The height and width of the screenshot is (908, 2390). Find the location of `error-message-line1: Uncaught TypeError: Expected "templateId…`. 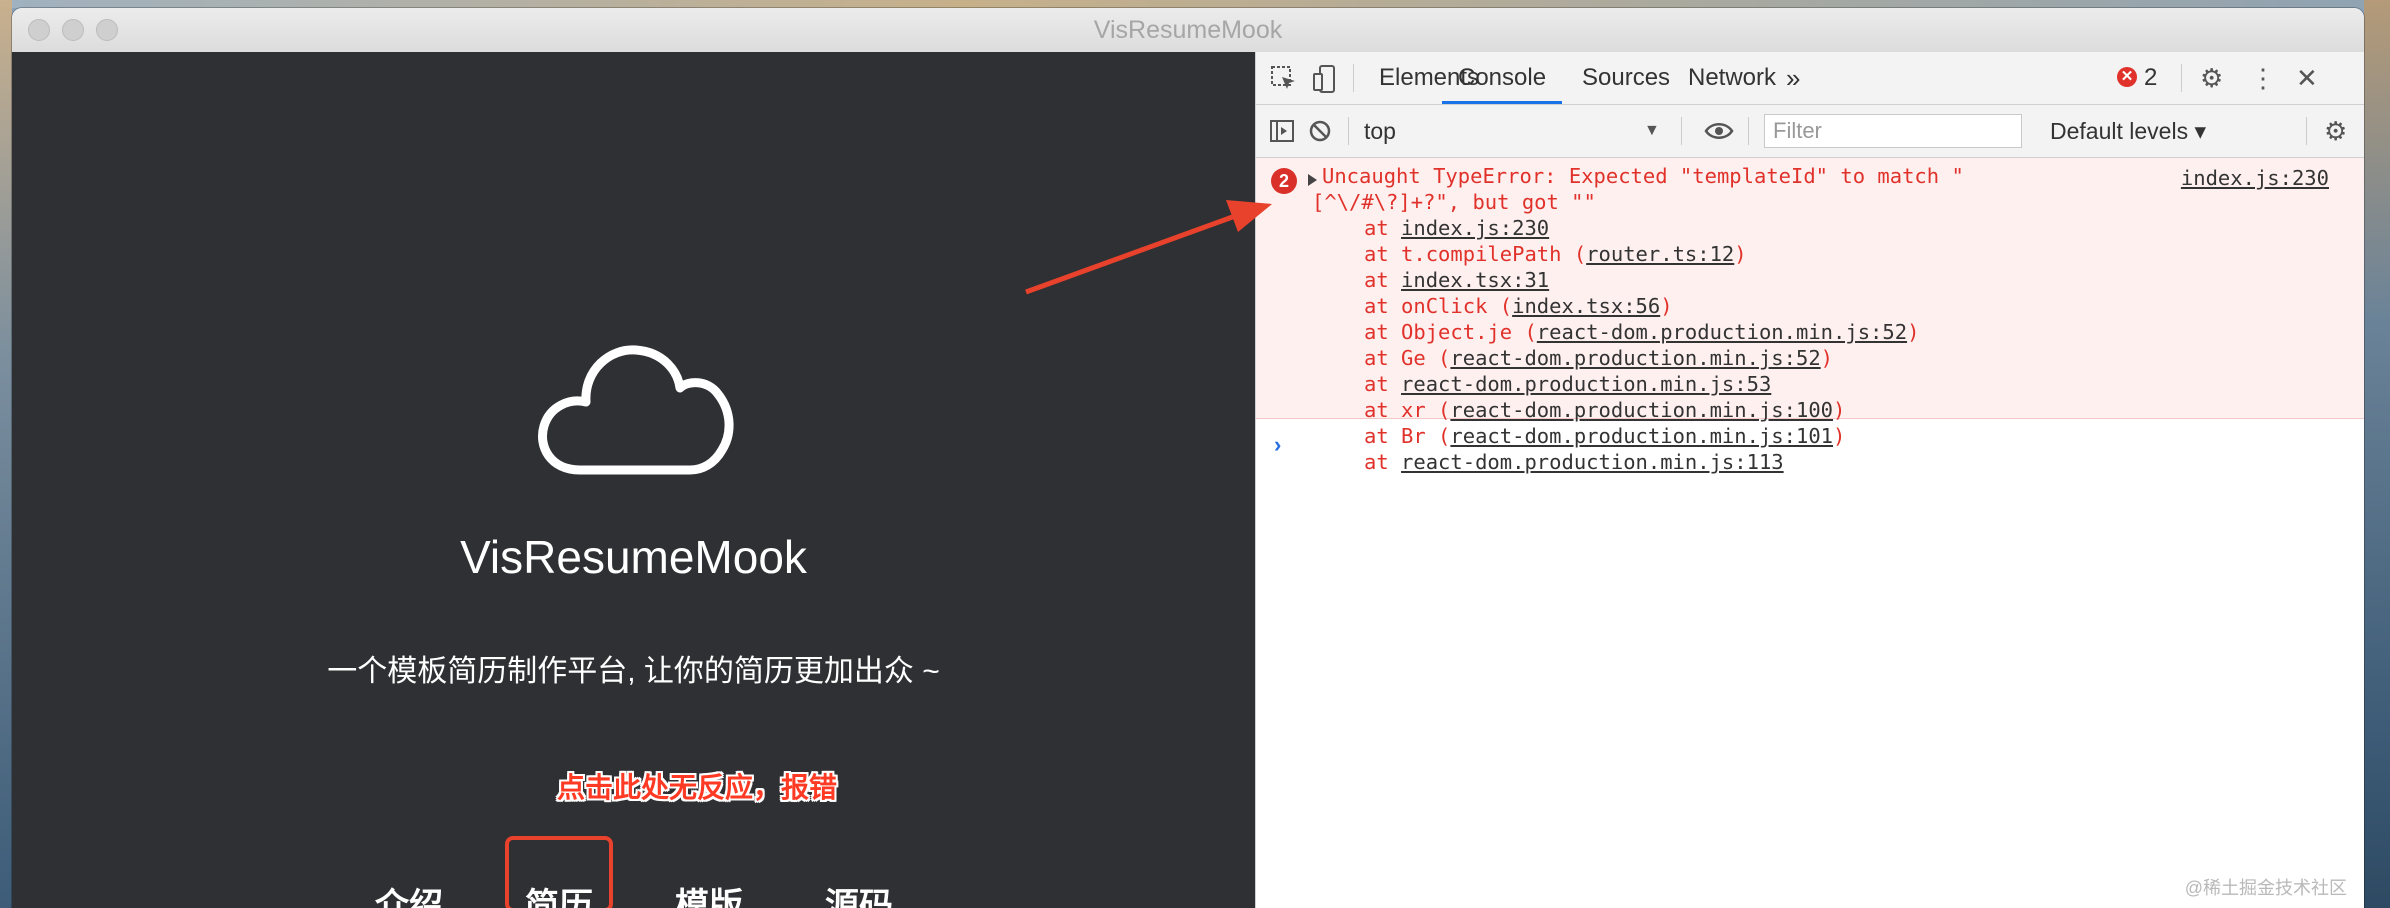

error-message-line1: Uncaught TypeError: Expected "templateId… is located at coordinates (1643, 176).